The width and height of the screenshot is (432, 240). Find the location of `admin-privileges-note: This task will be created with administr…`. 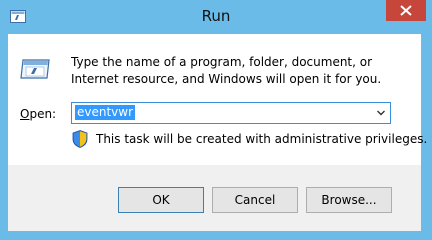

admin-privileges-note: This task will be created with administr… is located at coordinates (262, 139).